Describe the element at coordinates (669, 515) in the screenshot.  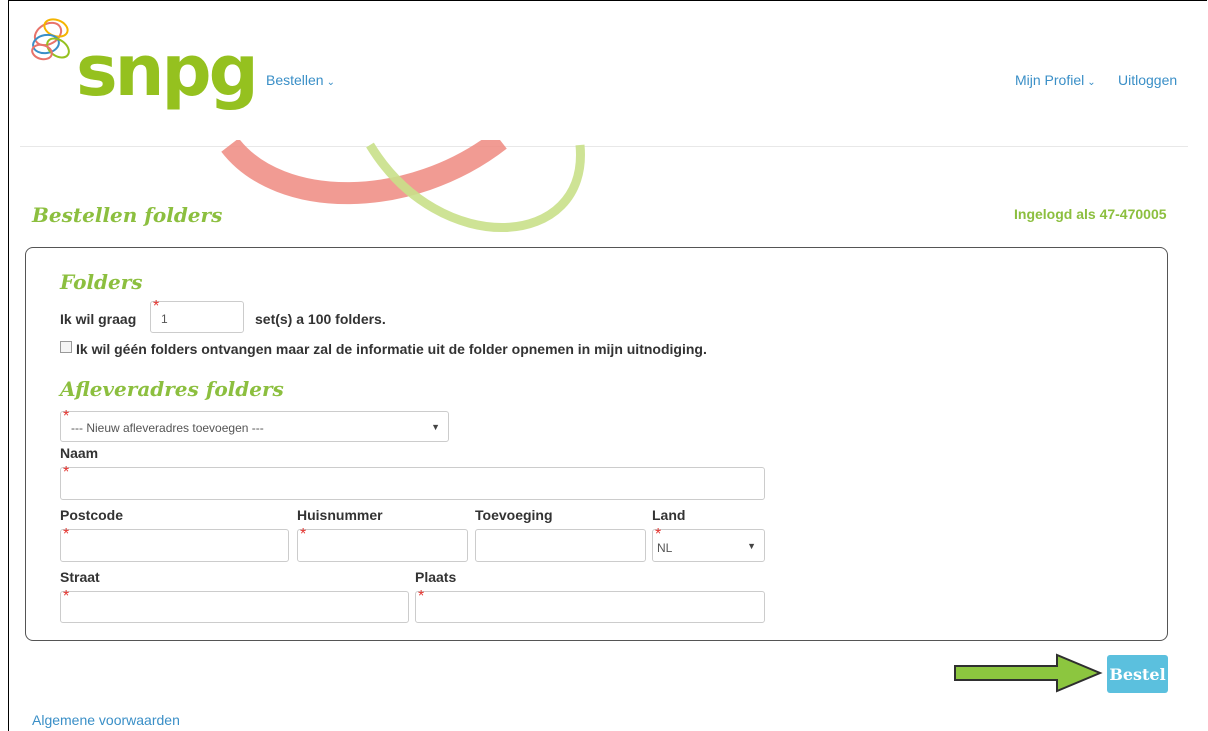
I see `land-label: Land` at that location.